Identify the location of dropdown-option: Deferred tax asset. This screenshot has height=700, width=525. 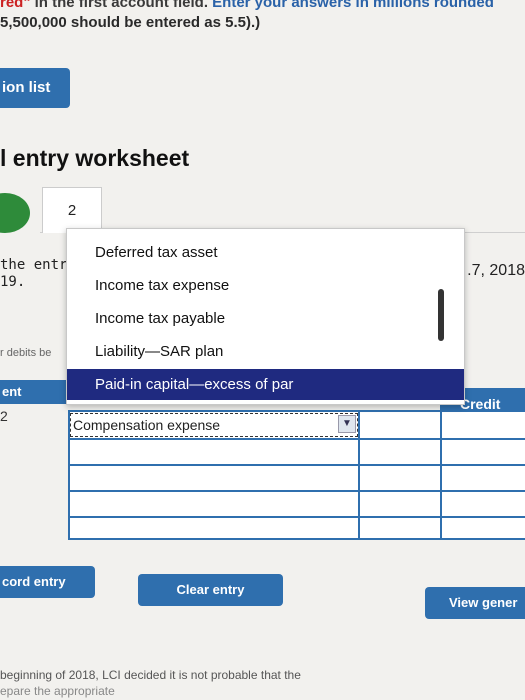
(265, 252).